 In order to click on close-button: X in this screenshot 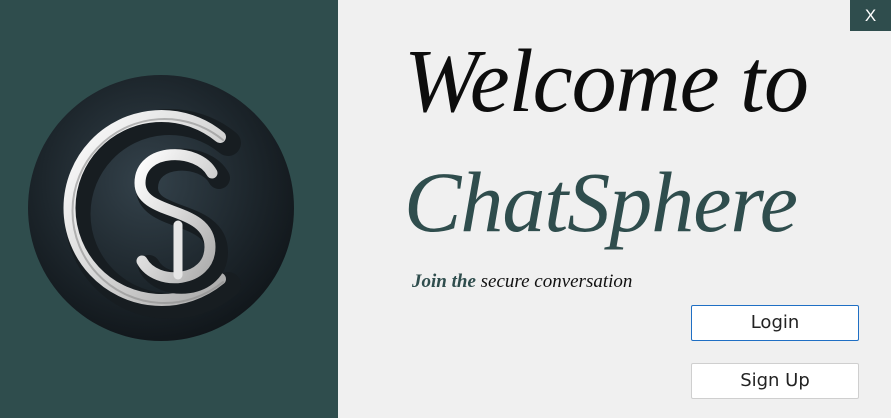, I will do `click(870, 15)`.